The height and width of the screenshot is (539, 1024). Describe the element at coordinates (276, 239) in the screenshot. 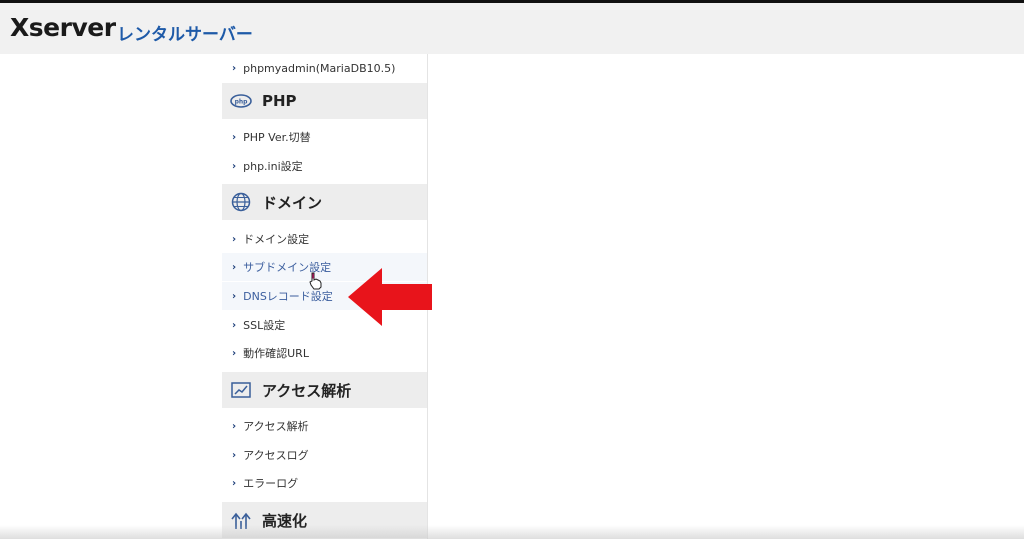

I see `sidebar-item-label: ドメイン設定` at that location.